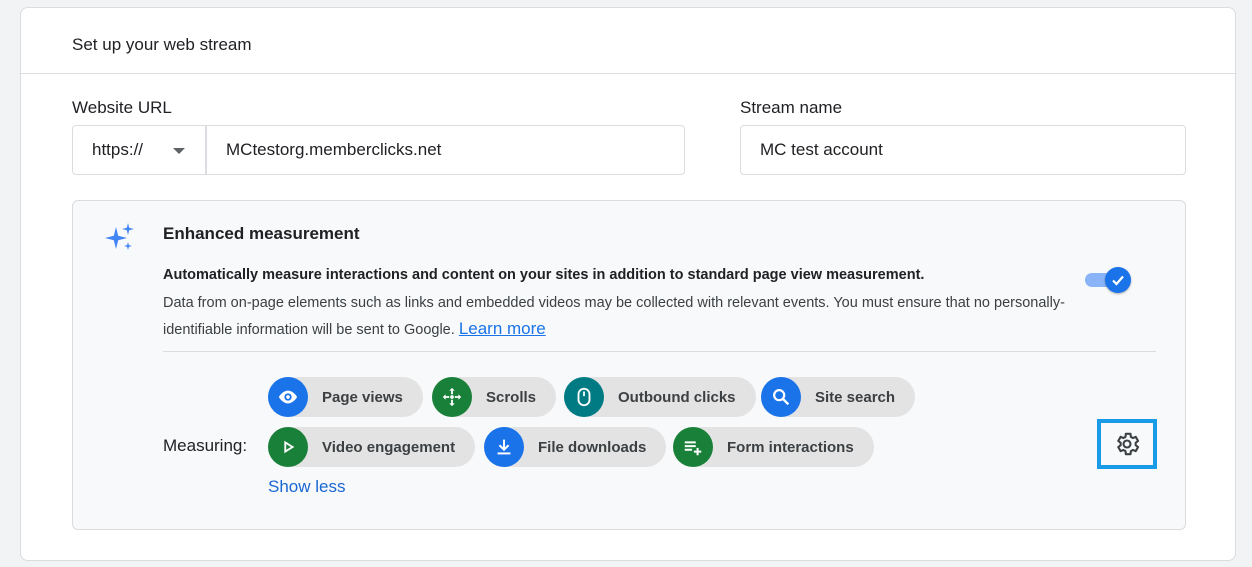 The width and height of the screenshot is (1252, 567). Describe the element at coordinates (821, 149) in the screenshot. I see `stream-name-value: MC test account` at that location.